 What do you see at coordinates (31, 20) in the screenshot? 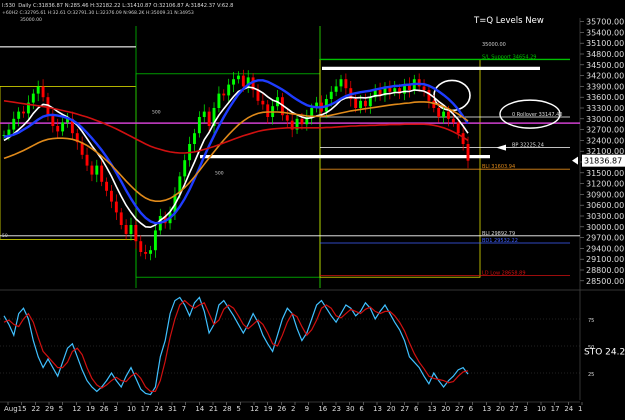
I see `top-level-label: 35000.00` at bounding box center [31, 20].